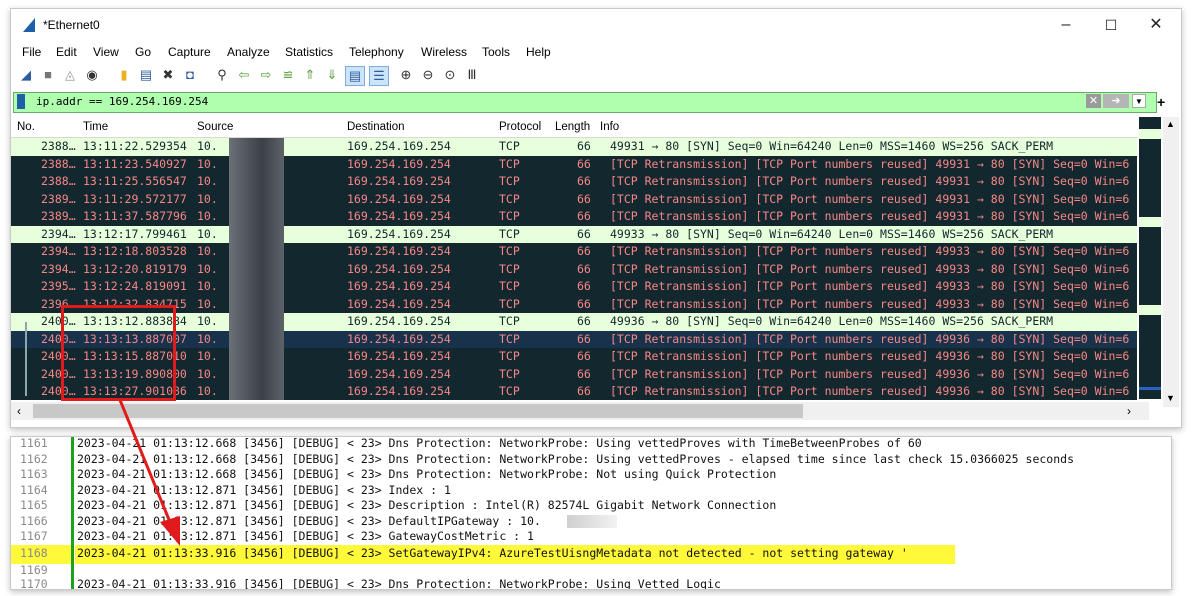 This screenshot has height=596, width=1193. What do you see at coordinates (149, 472) in the screenshot?
I see `annotation-arrow` at bounding box center [149, 472].